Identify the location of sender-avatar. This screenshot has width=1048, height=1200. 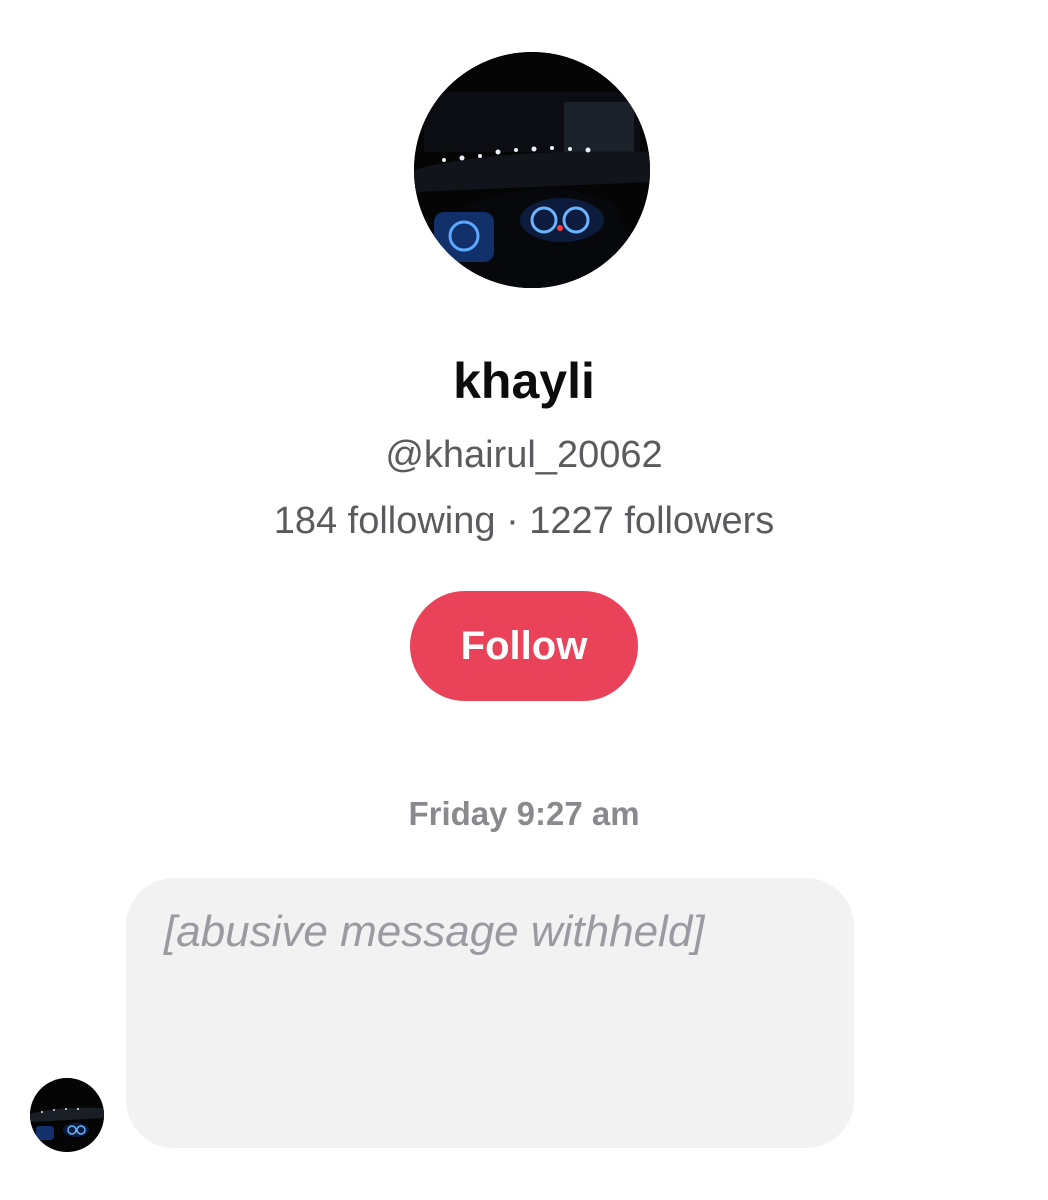
(67, 1115).